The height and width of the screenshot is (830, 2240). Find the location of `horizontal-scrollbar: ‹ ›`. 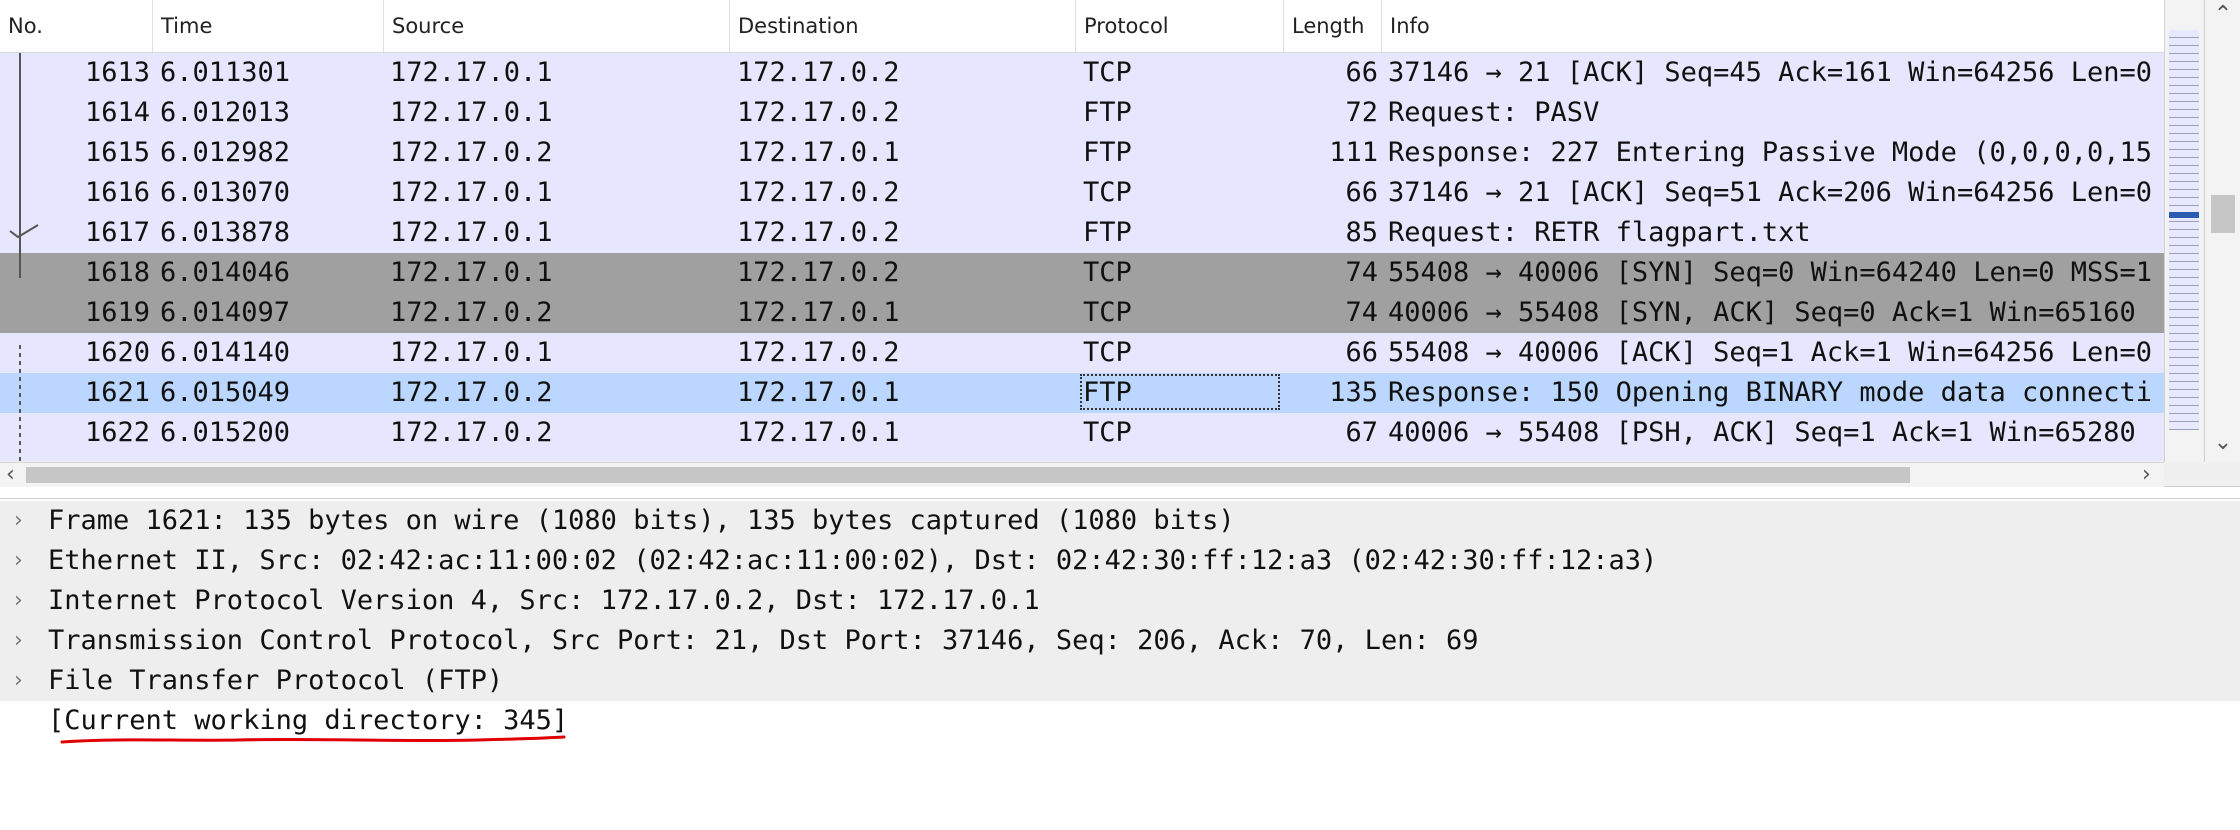

horizontal-scrollbar: ‹ › is located at coordinates (1082, 474).